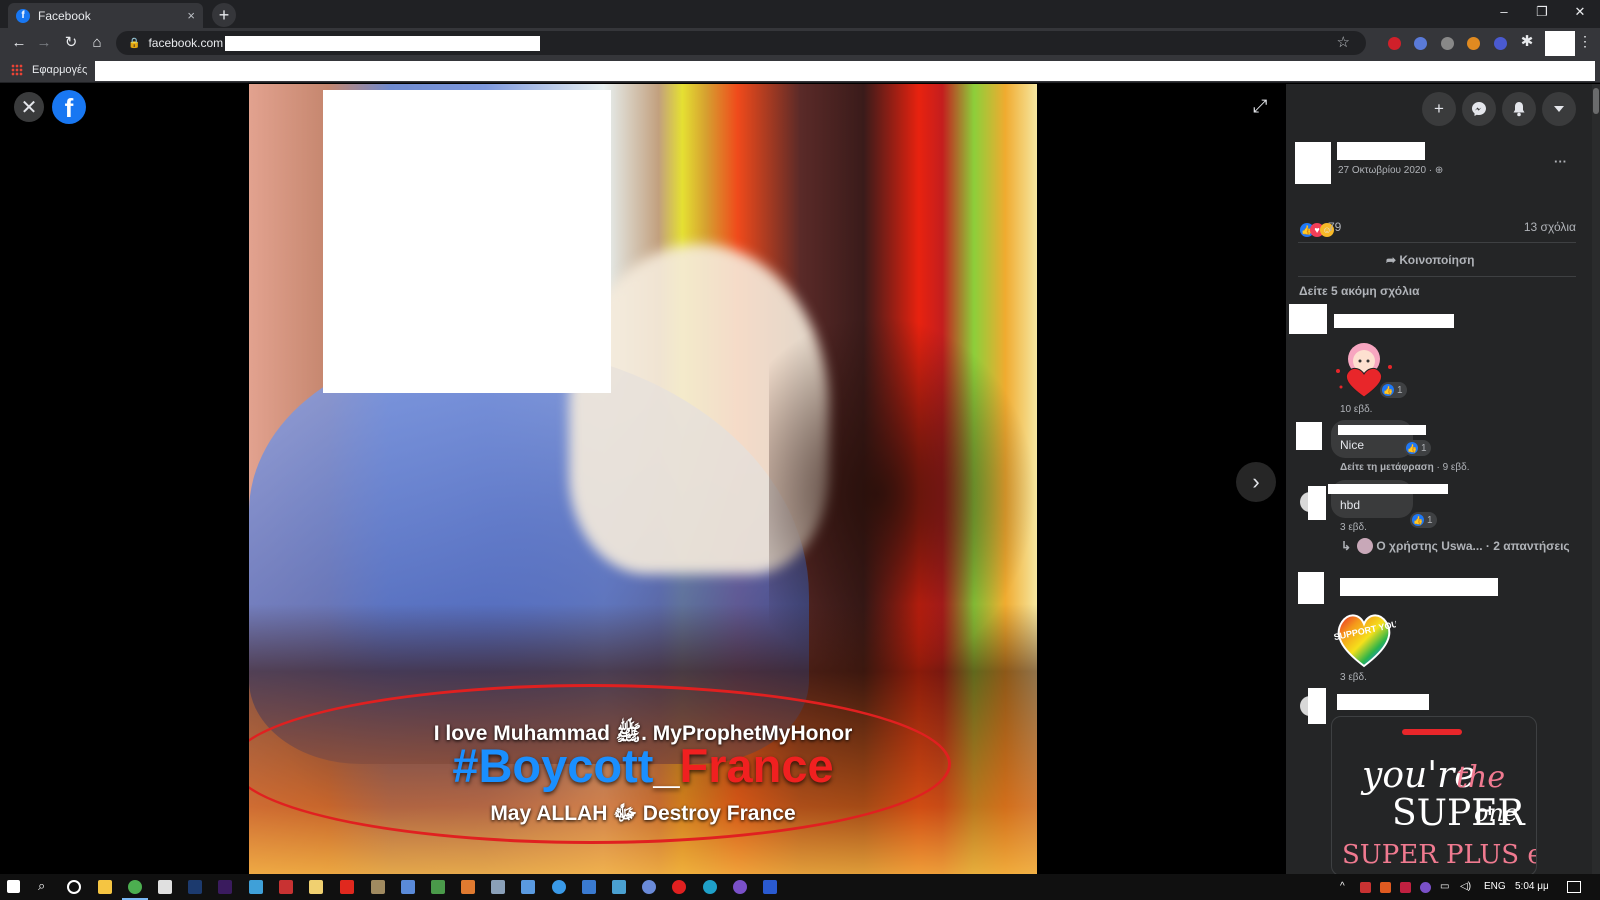  What do you see at coordinates (643, 813) in the screenshot?
I see `photo-caption-line3: May ALLAH ﷻ Destroy France` at bounding box center [643, 813].